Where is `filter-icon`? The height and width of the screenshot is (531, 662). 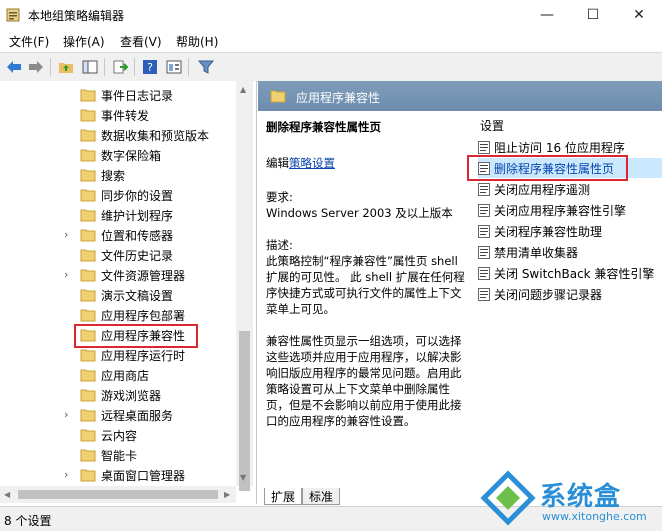 filter-icon is located at coordinates (206, 67).